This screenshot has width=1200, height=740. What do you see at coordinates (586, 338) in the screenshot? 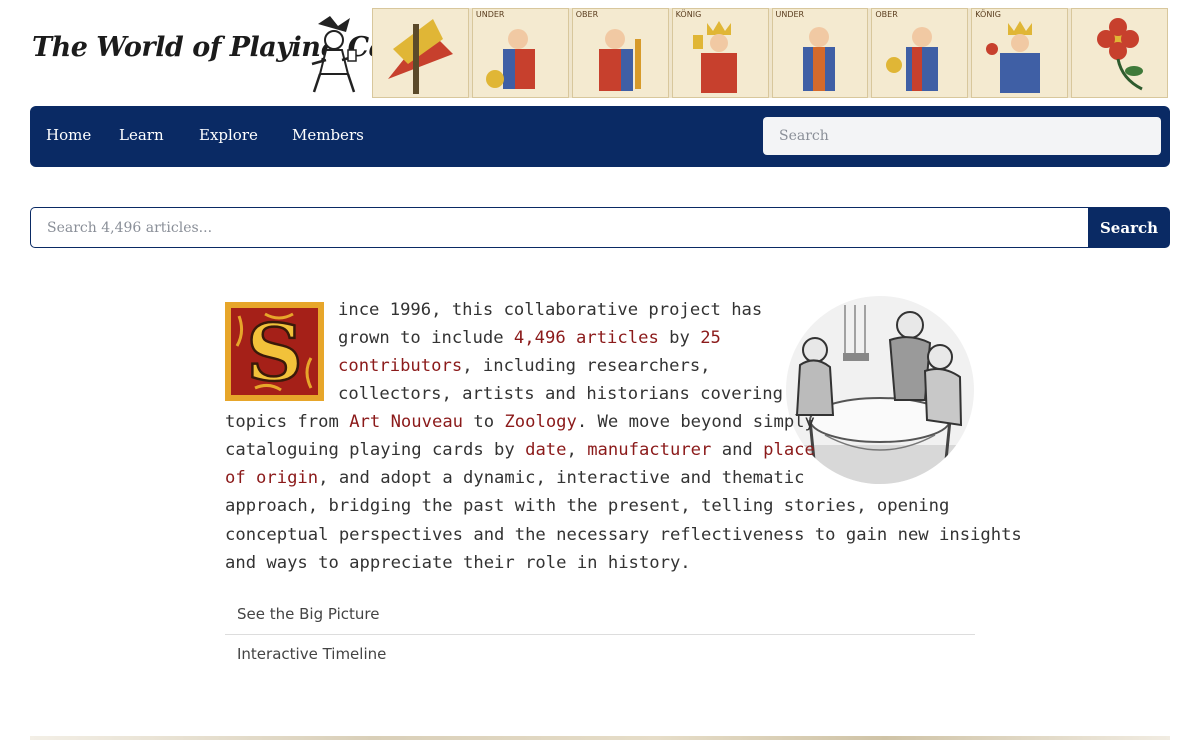
I see `articles-link: 4,496 articles` at bounding box center [586, 338].